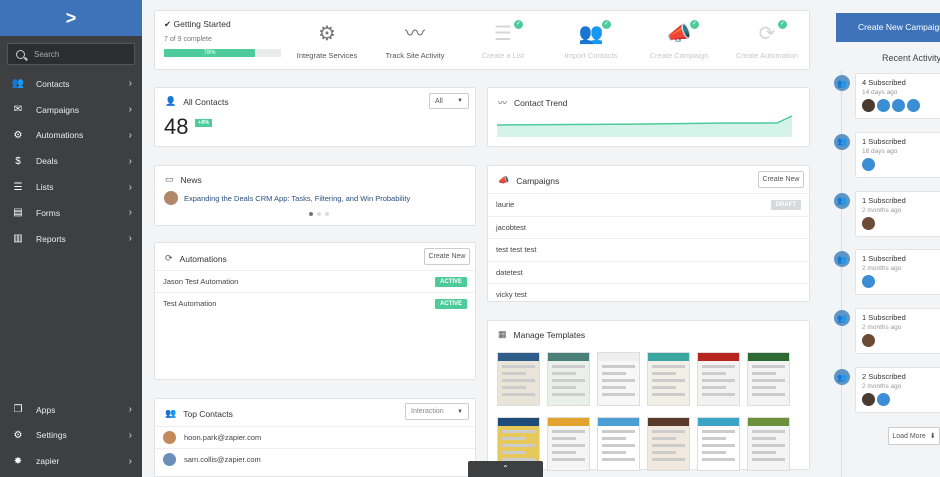 Image resolution: width=940 pixels, height=477 pixels. Describe the element at coordinates (47, 161) in the screenshot. I see `sidebar-item-label: Deals` at that location.